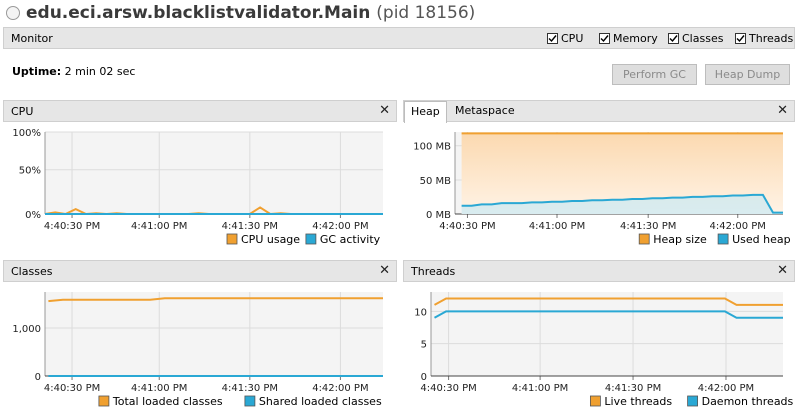 The height and width of the screenshot is (420, 798). What do you see at coordinates (433, 271) in the screenshot?
I see `threads-panel-title: Threads` at bounding box center [433, 271].